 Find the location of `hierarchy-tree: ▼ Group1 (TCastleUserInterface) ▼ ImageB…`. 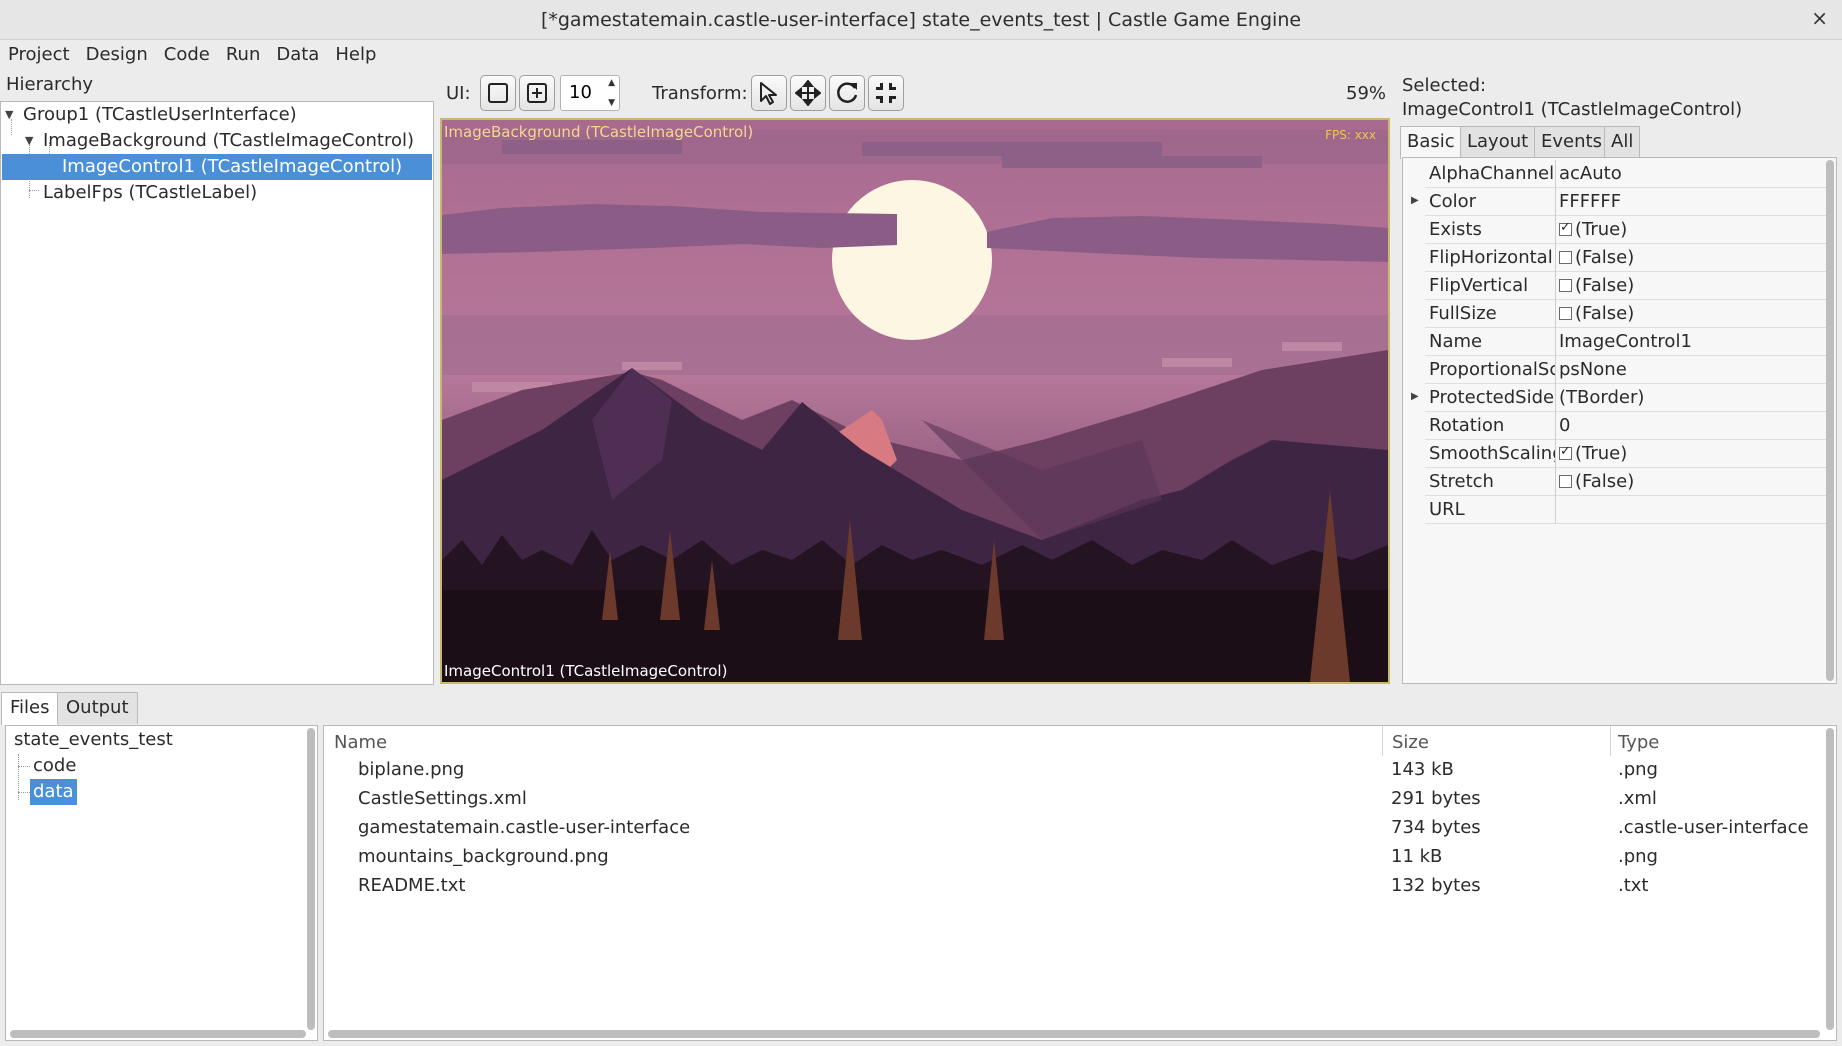

hierarchy-tree: ▼ Group1 (TCastleUserInterface) ▼ ImageB… is located at coordinates (217, 393).